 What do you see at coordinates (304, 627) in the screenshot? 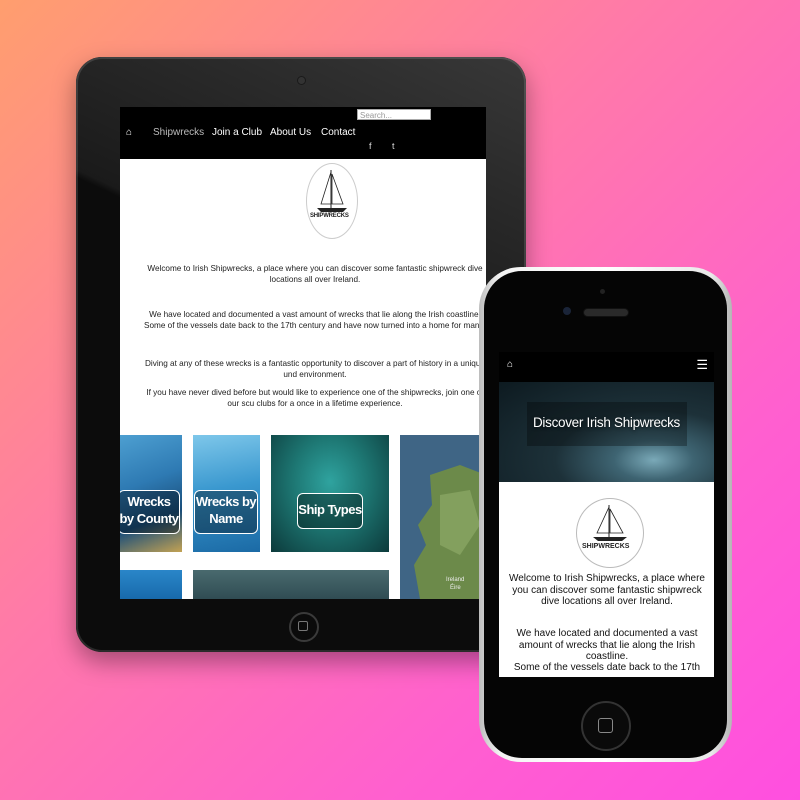
I see `tablet-home-button` at bounding box center [304, 627].